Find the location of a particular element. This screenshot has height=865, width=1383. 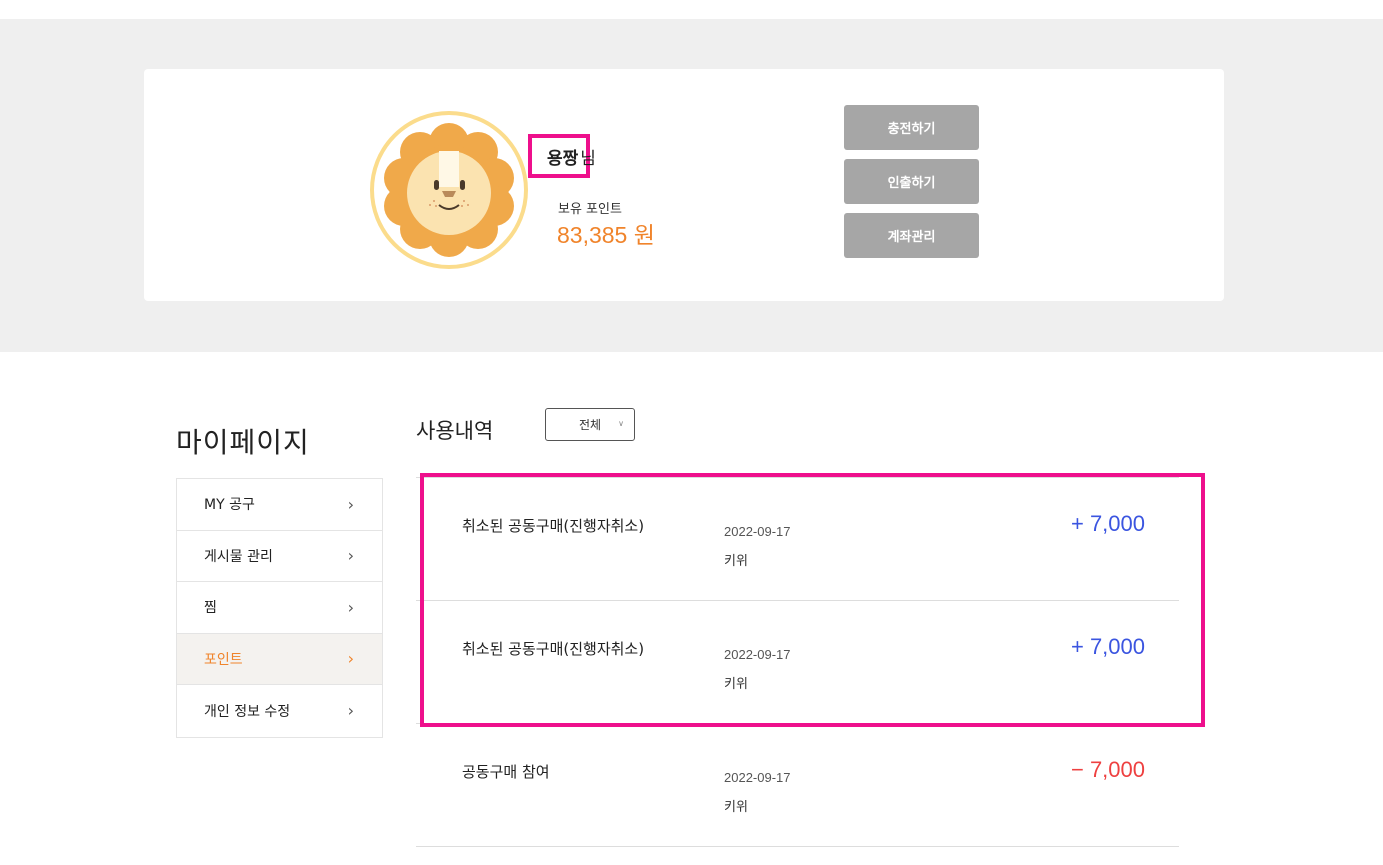

sidebar-item-label: 찜 is located at coordinates (210, 608).